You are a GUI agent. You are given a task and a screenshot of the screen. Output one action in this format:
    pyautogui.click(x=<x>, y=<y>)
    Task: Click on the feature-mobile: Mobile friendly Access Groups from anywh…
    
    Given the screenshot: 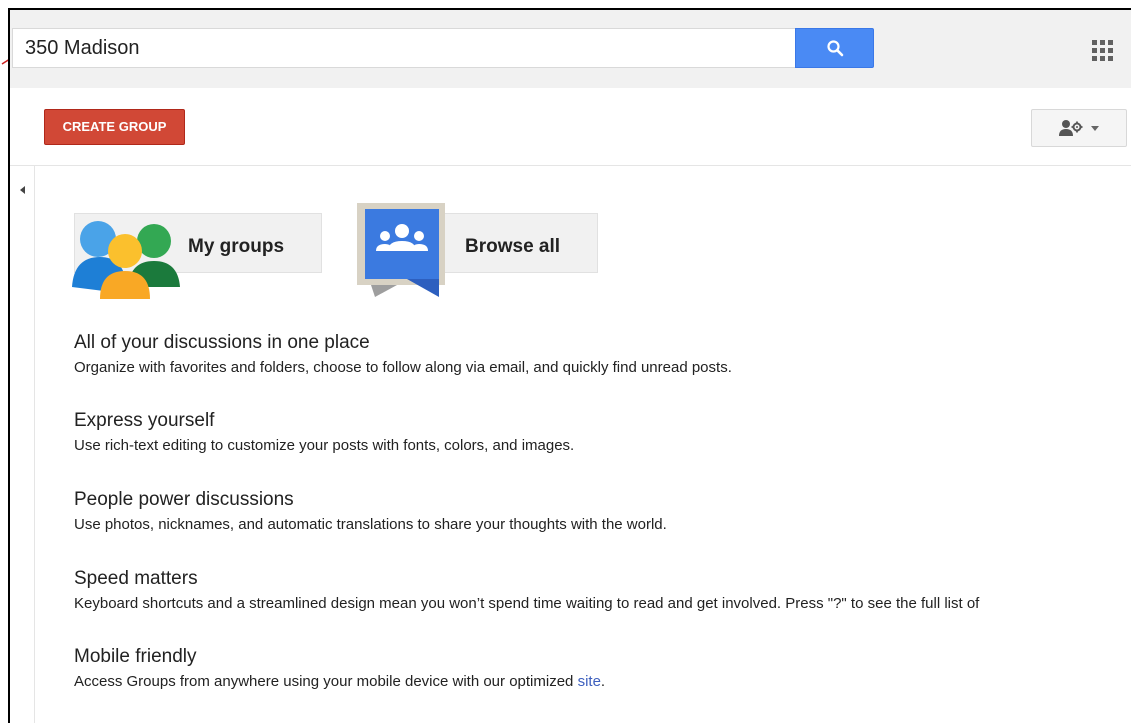 What is the action you would take?
    pyautogui.click(x=602, y=669)
    